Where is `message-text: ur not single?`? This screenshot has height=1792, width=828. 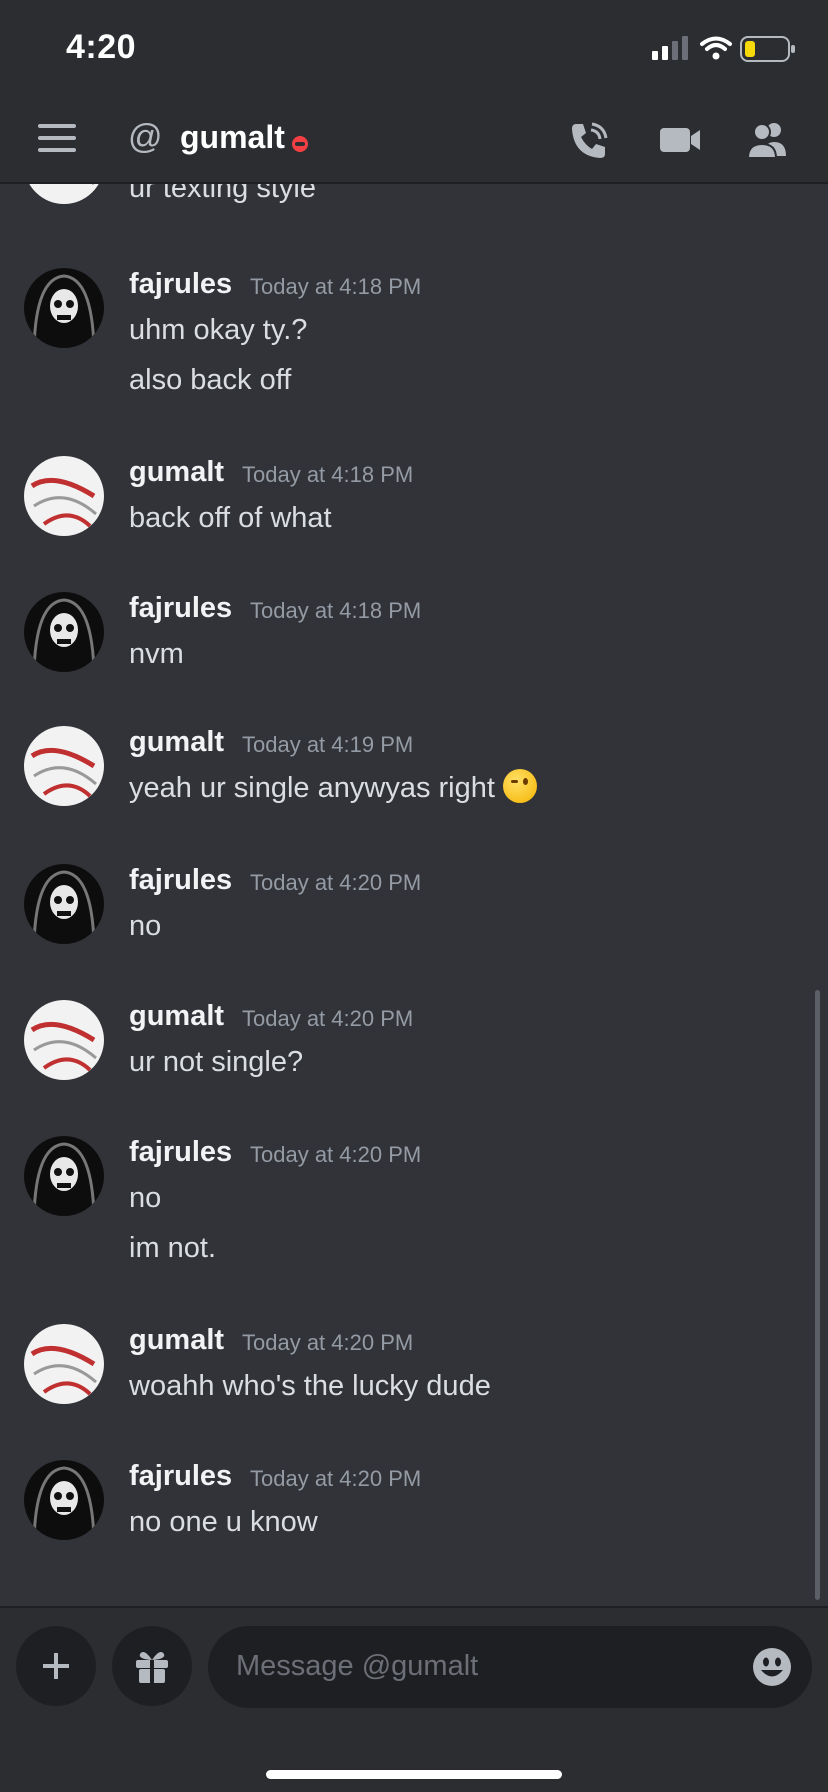 message-text: ur not single? is located at coordinates (216, 1062).